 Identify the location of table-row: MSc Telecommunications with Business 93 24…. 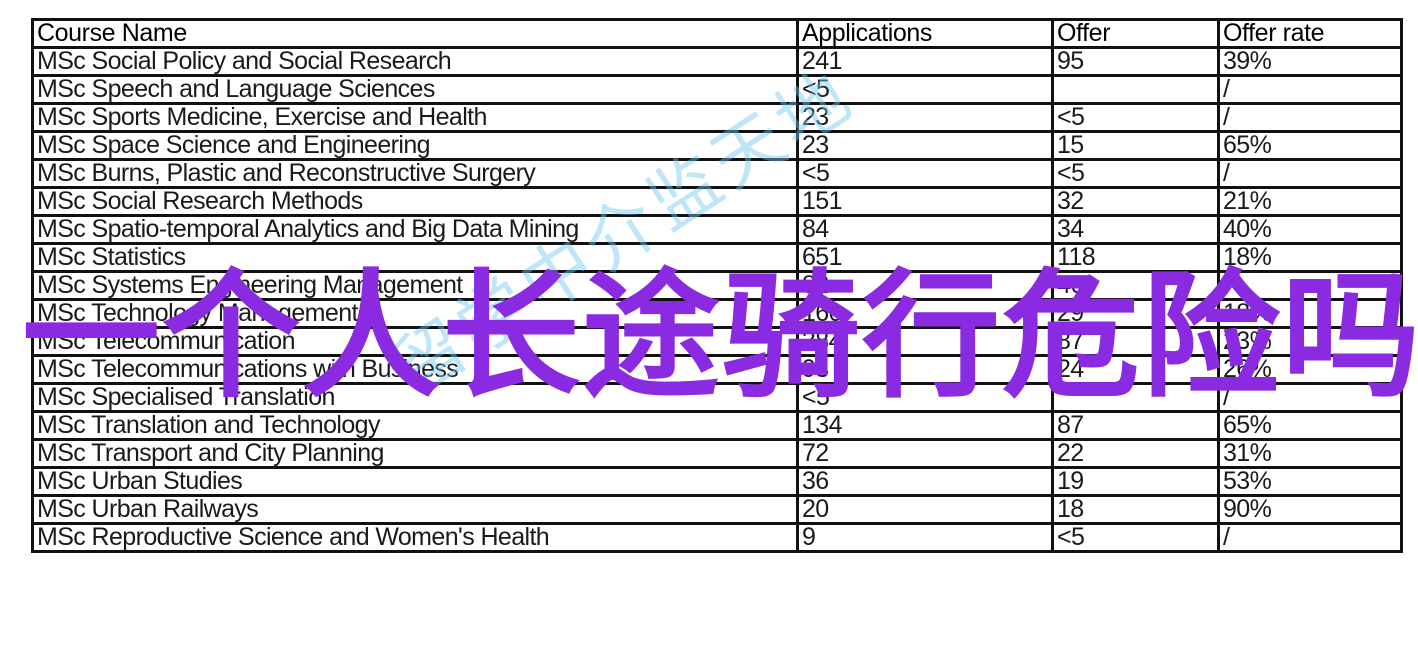
(717, 369).